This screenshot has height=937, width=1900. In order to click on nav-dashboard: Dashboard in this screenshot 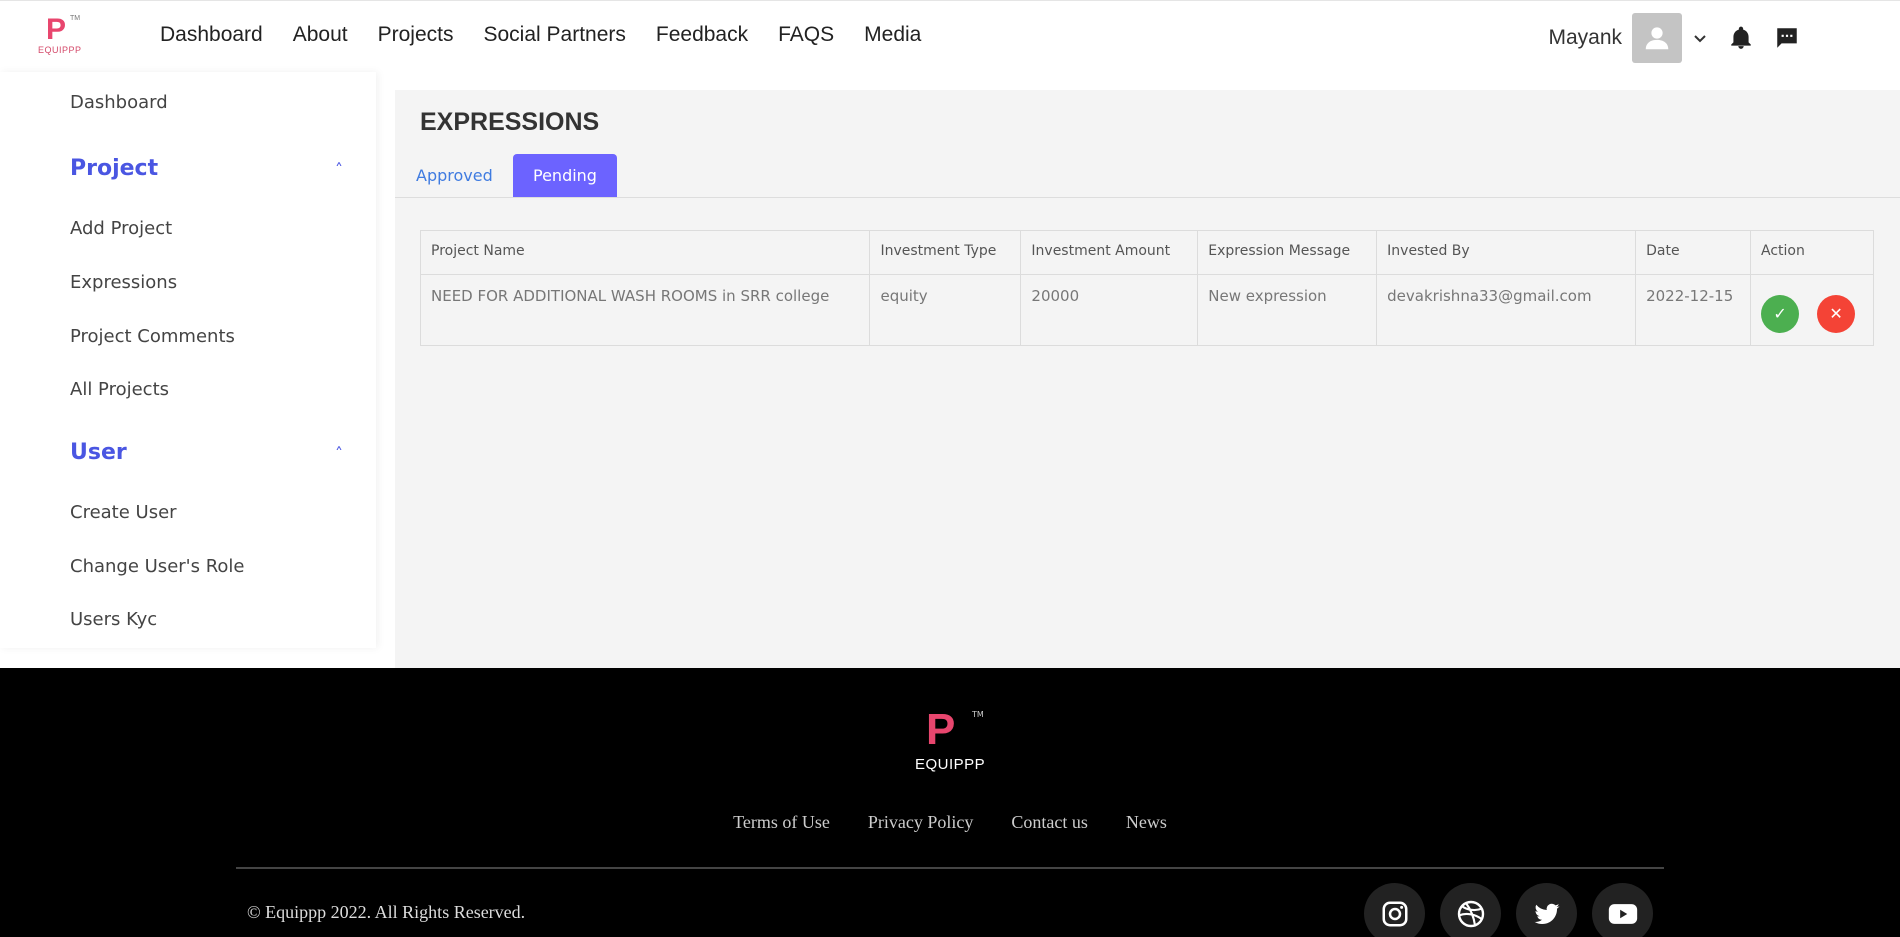, I will do `click(211, 35)`.